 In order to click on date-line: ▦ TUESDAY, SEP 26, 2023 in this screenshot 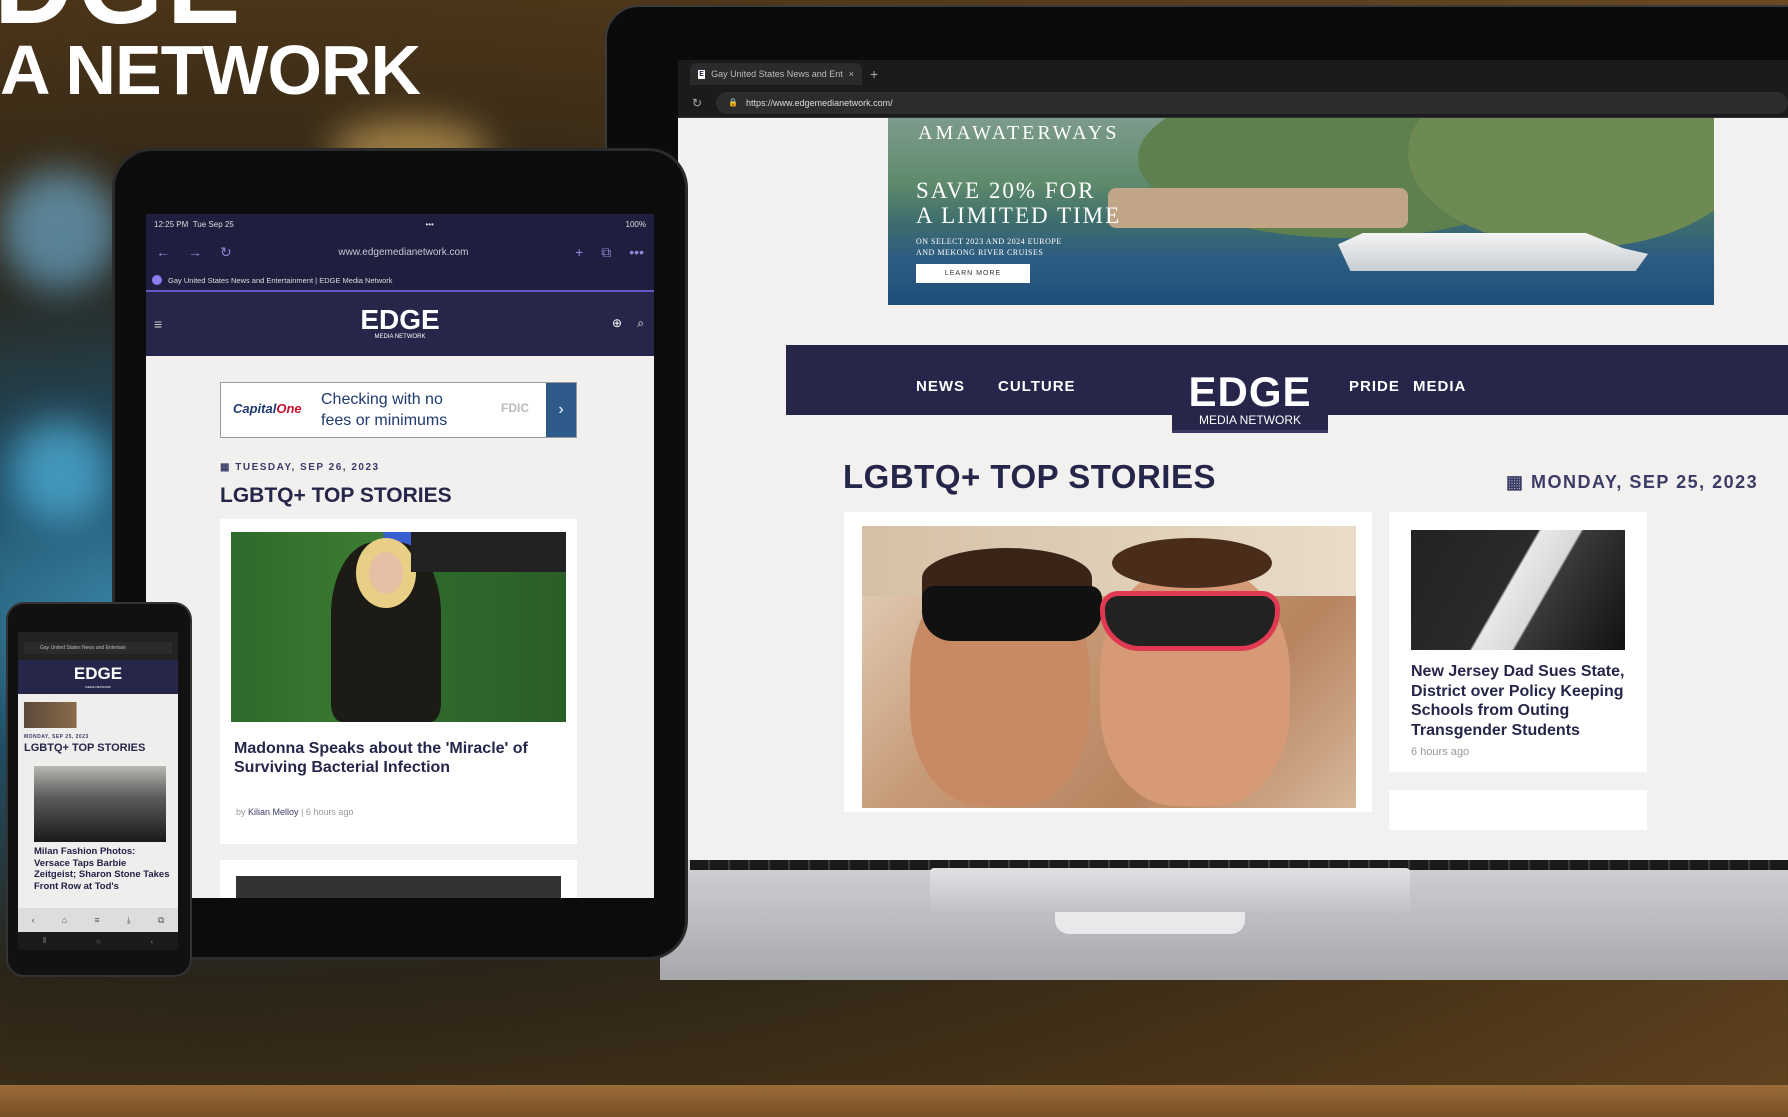, I will do `click(300, 467)`.